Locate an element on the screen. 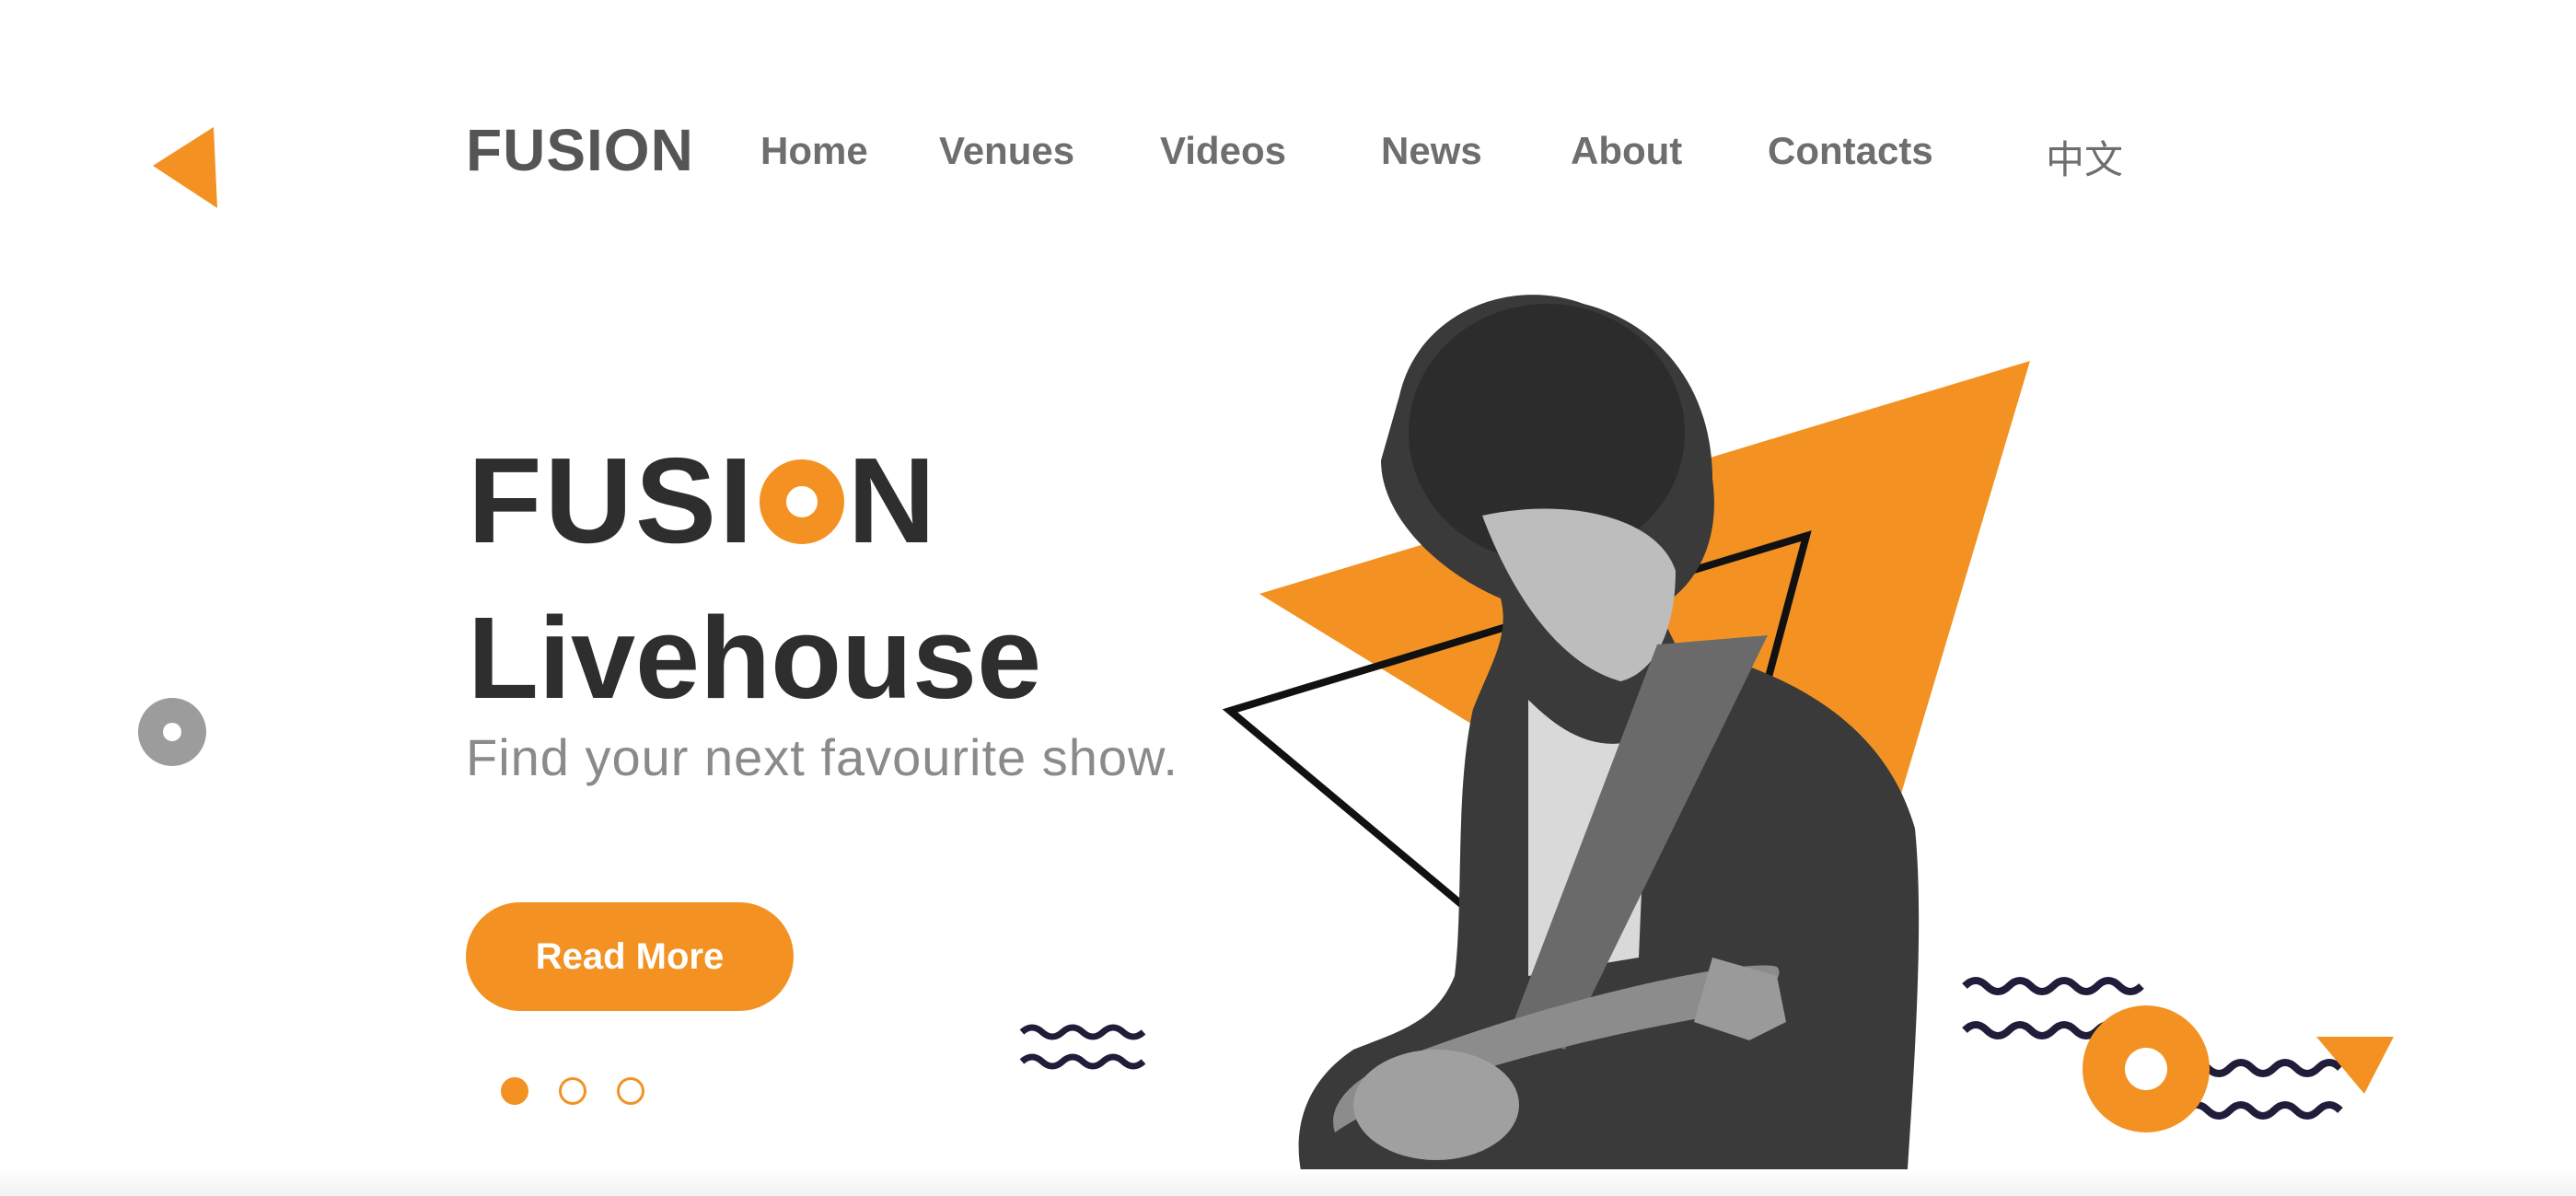 This screenshot has width=2576, height=1196. hero-title: FUSI N is located at coordinates (703, 501).